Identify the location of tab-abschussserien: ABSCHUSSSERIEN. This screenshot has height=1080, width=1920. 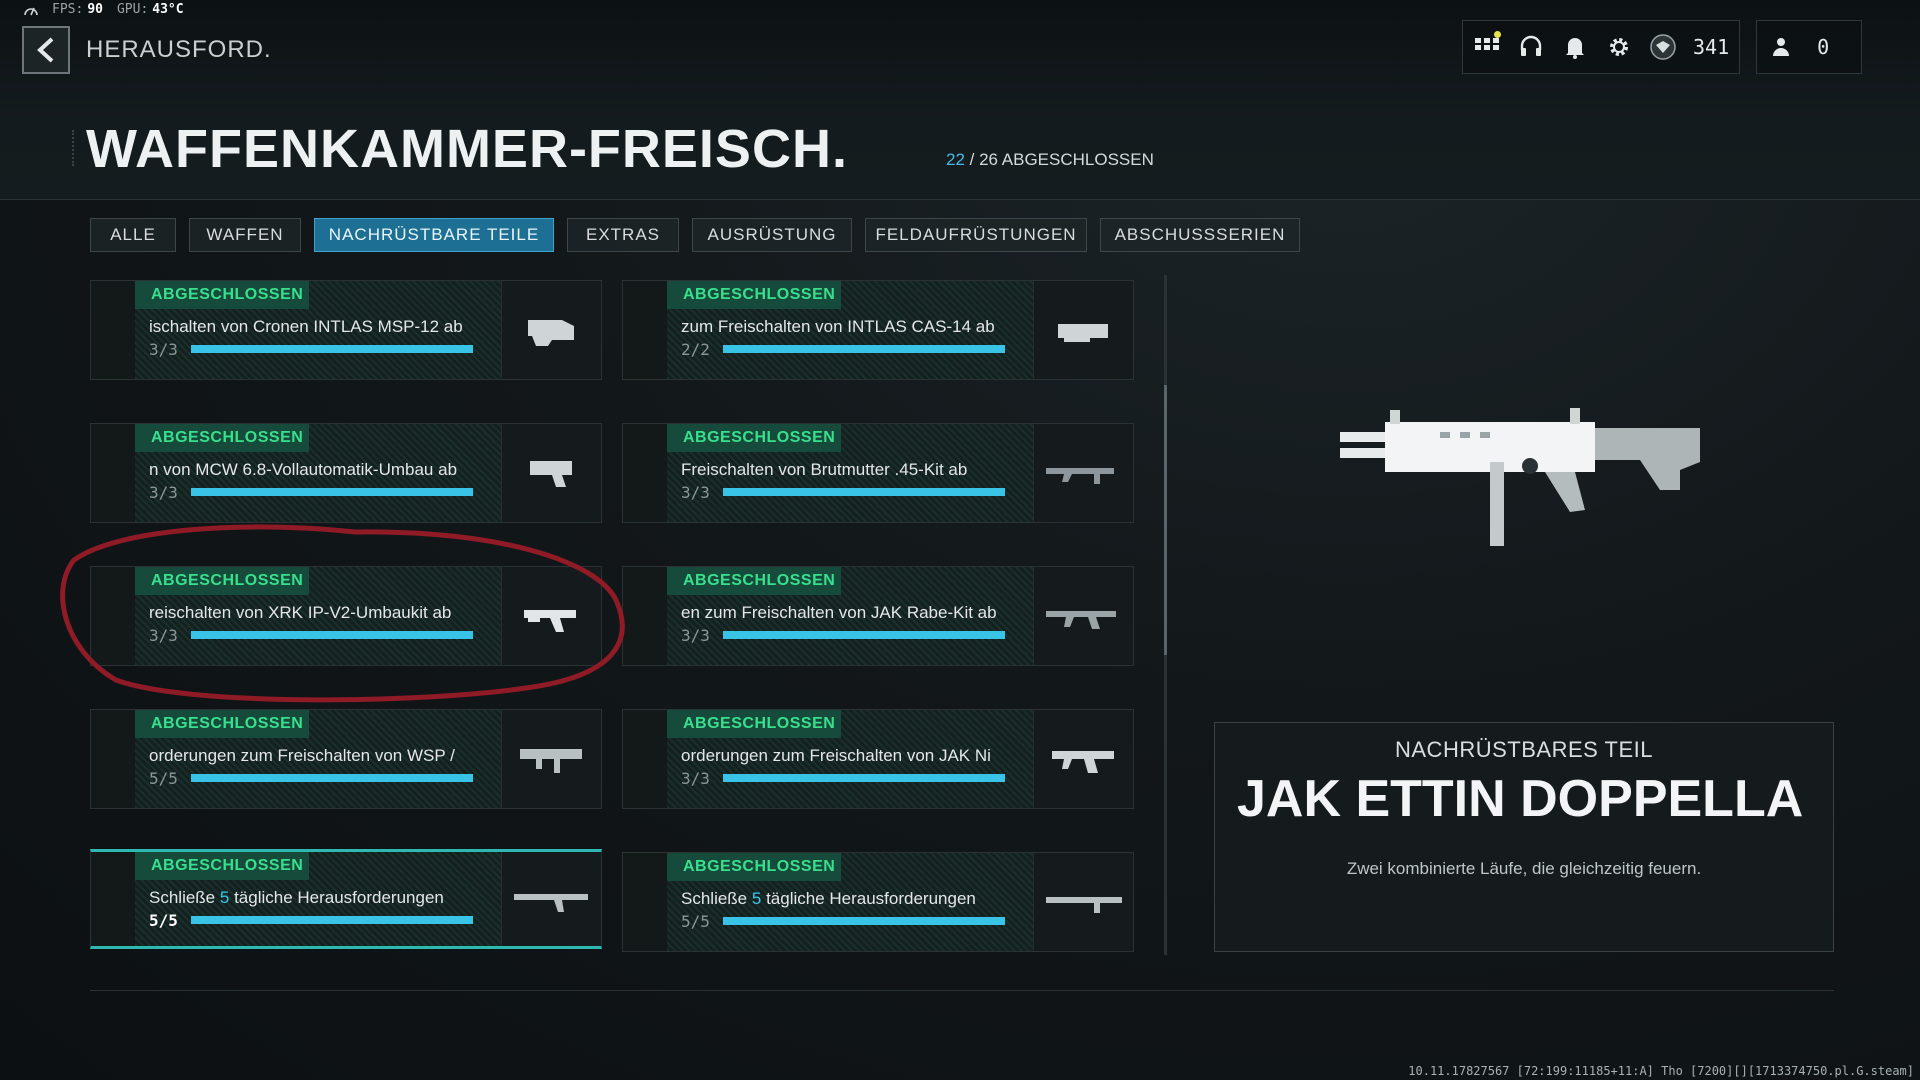
(1200, 235).